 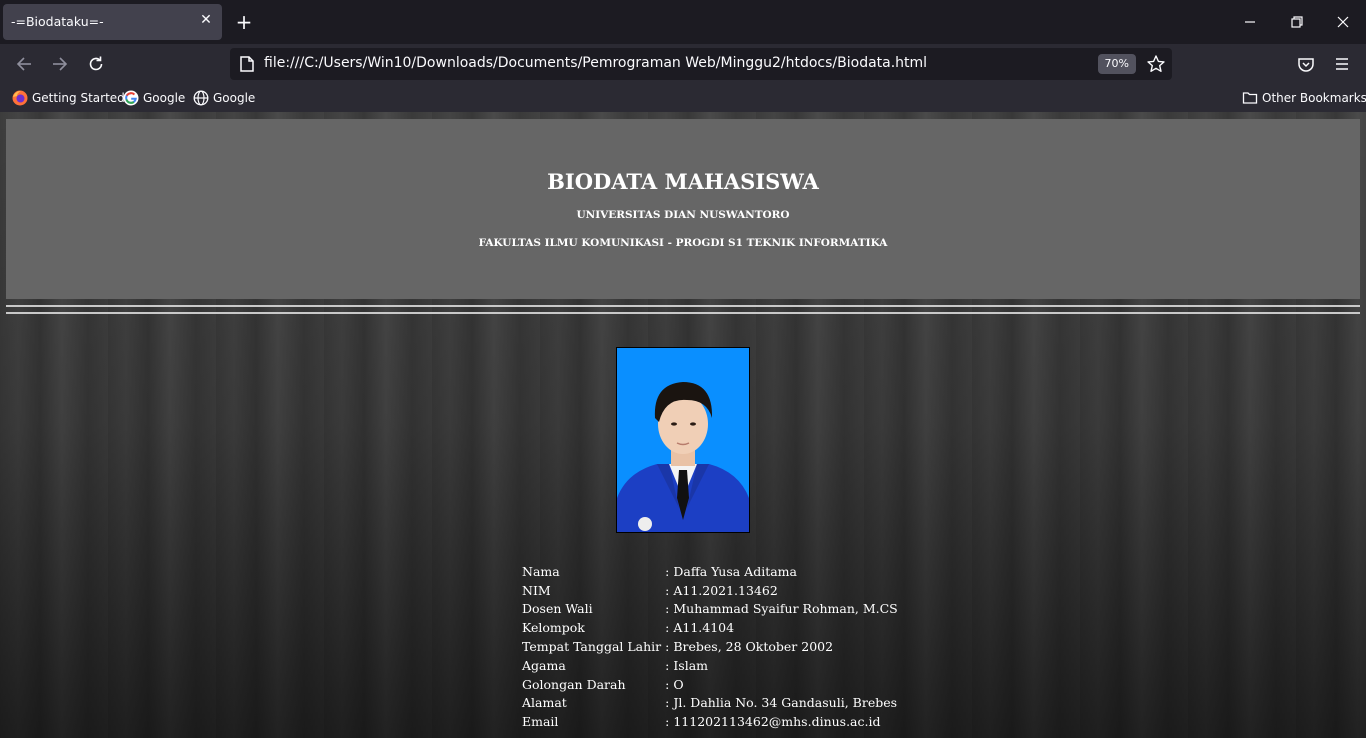 What do you see at coordinates (557, 609) in the screenshot?
I see `field-label: Dosen Wali` at bounding box center [557, 609].